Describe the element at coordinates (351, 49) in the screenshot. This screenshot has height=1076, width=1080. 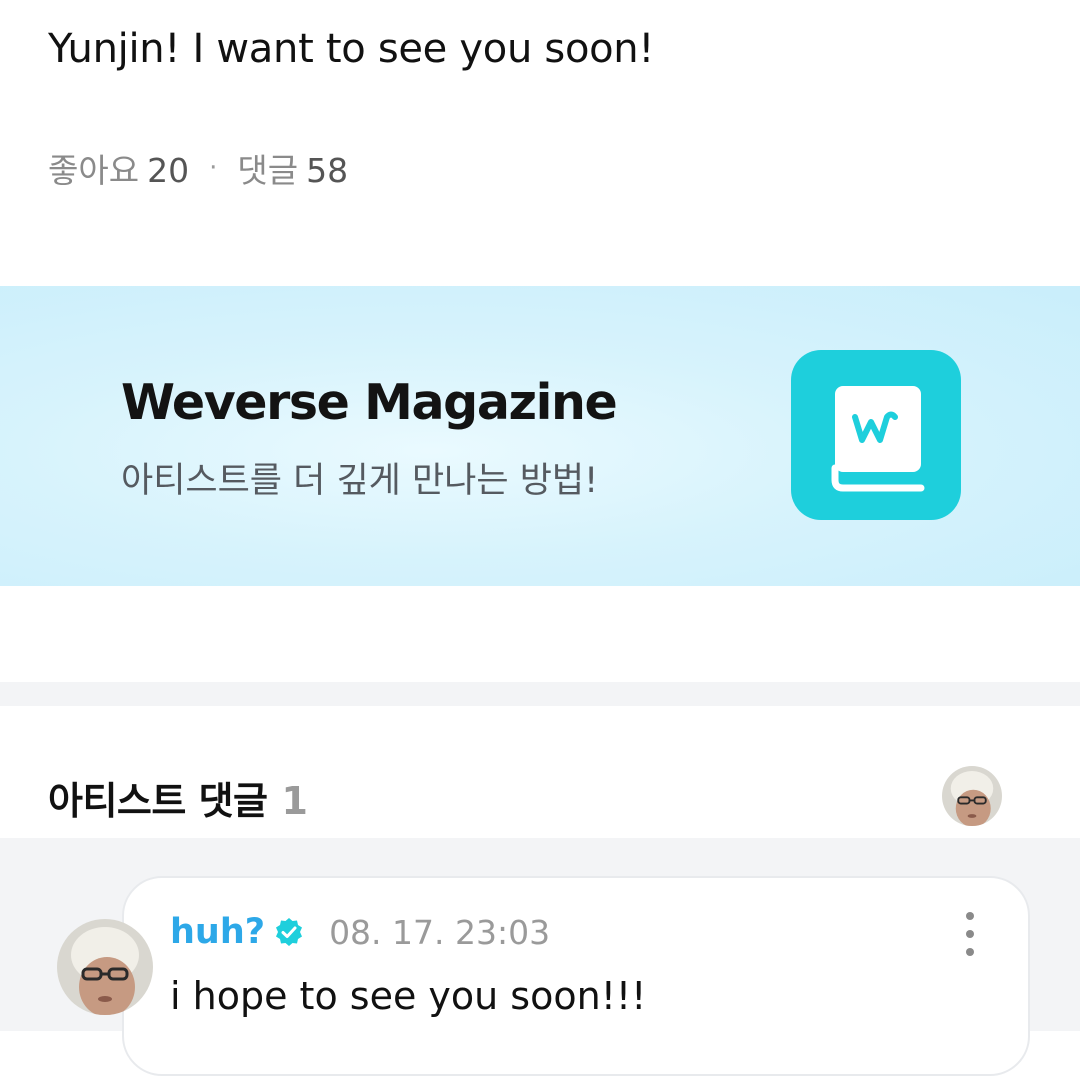
I see `post-text: Yunjin! I want to see you soon!` at that location.